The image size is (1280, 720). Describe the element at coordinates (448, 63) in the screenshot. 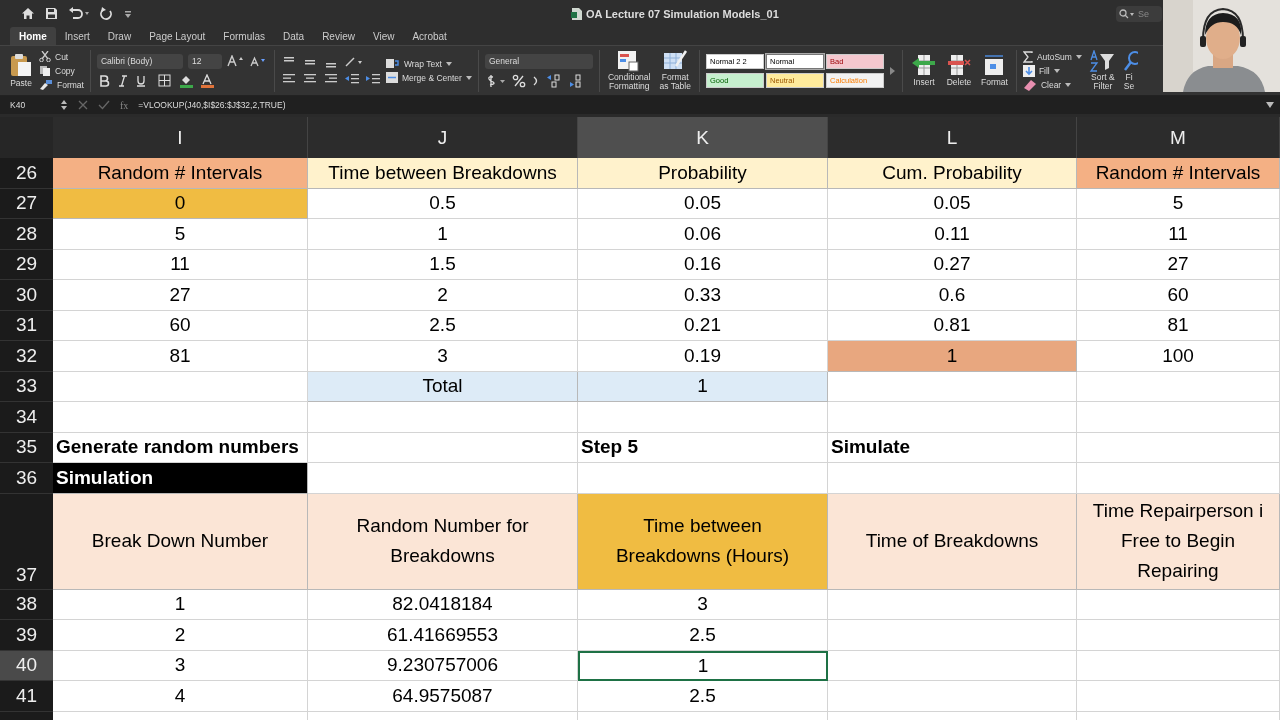

I see `caret-icon` at that location.